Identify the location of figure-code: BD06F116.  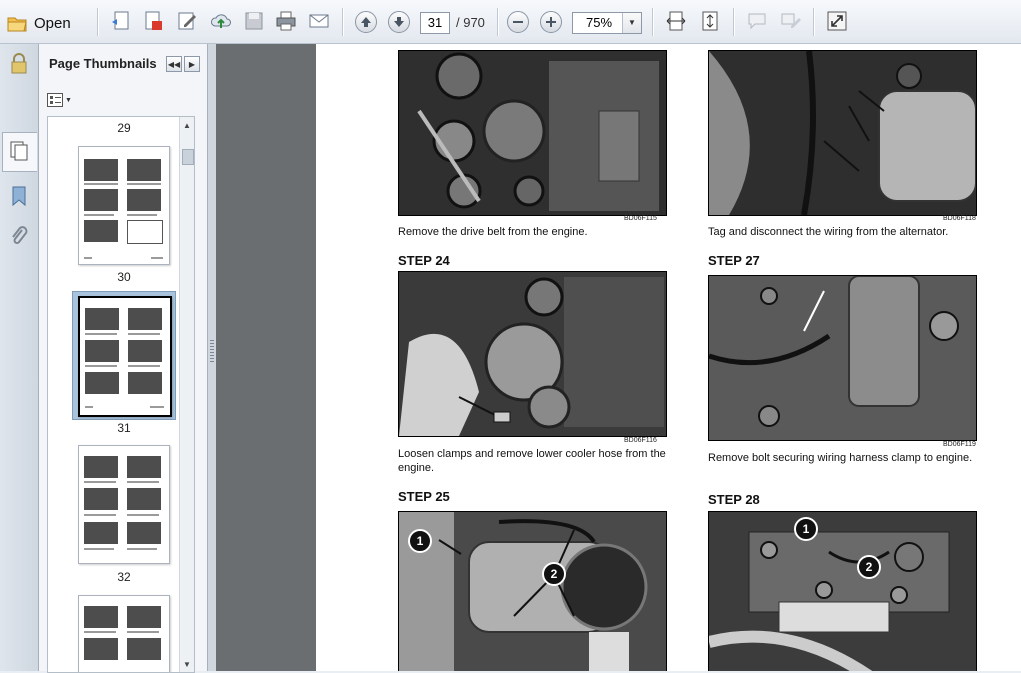
(640, 440).